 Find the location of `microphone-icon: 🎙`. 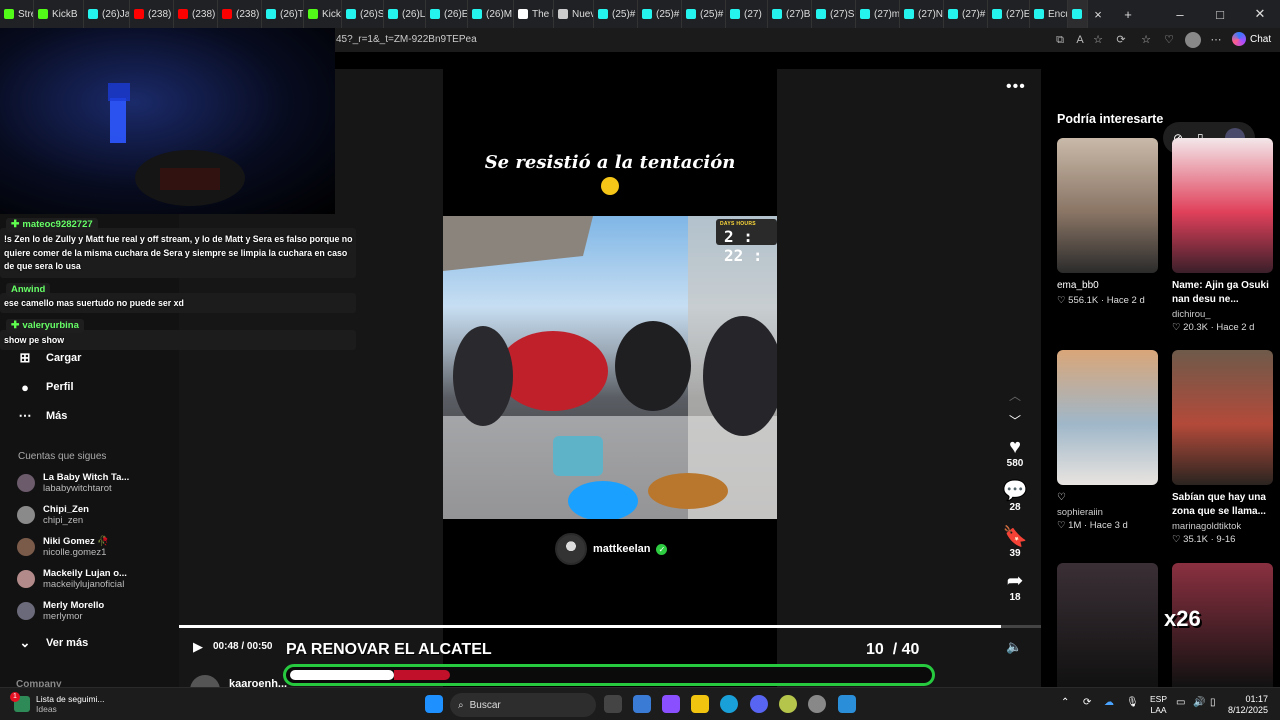

microphone-icon: 🎙 is located at coordinates (1132, 702).